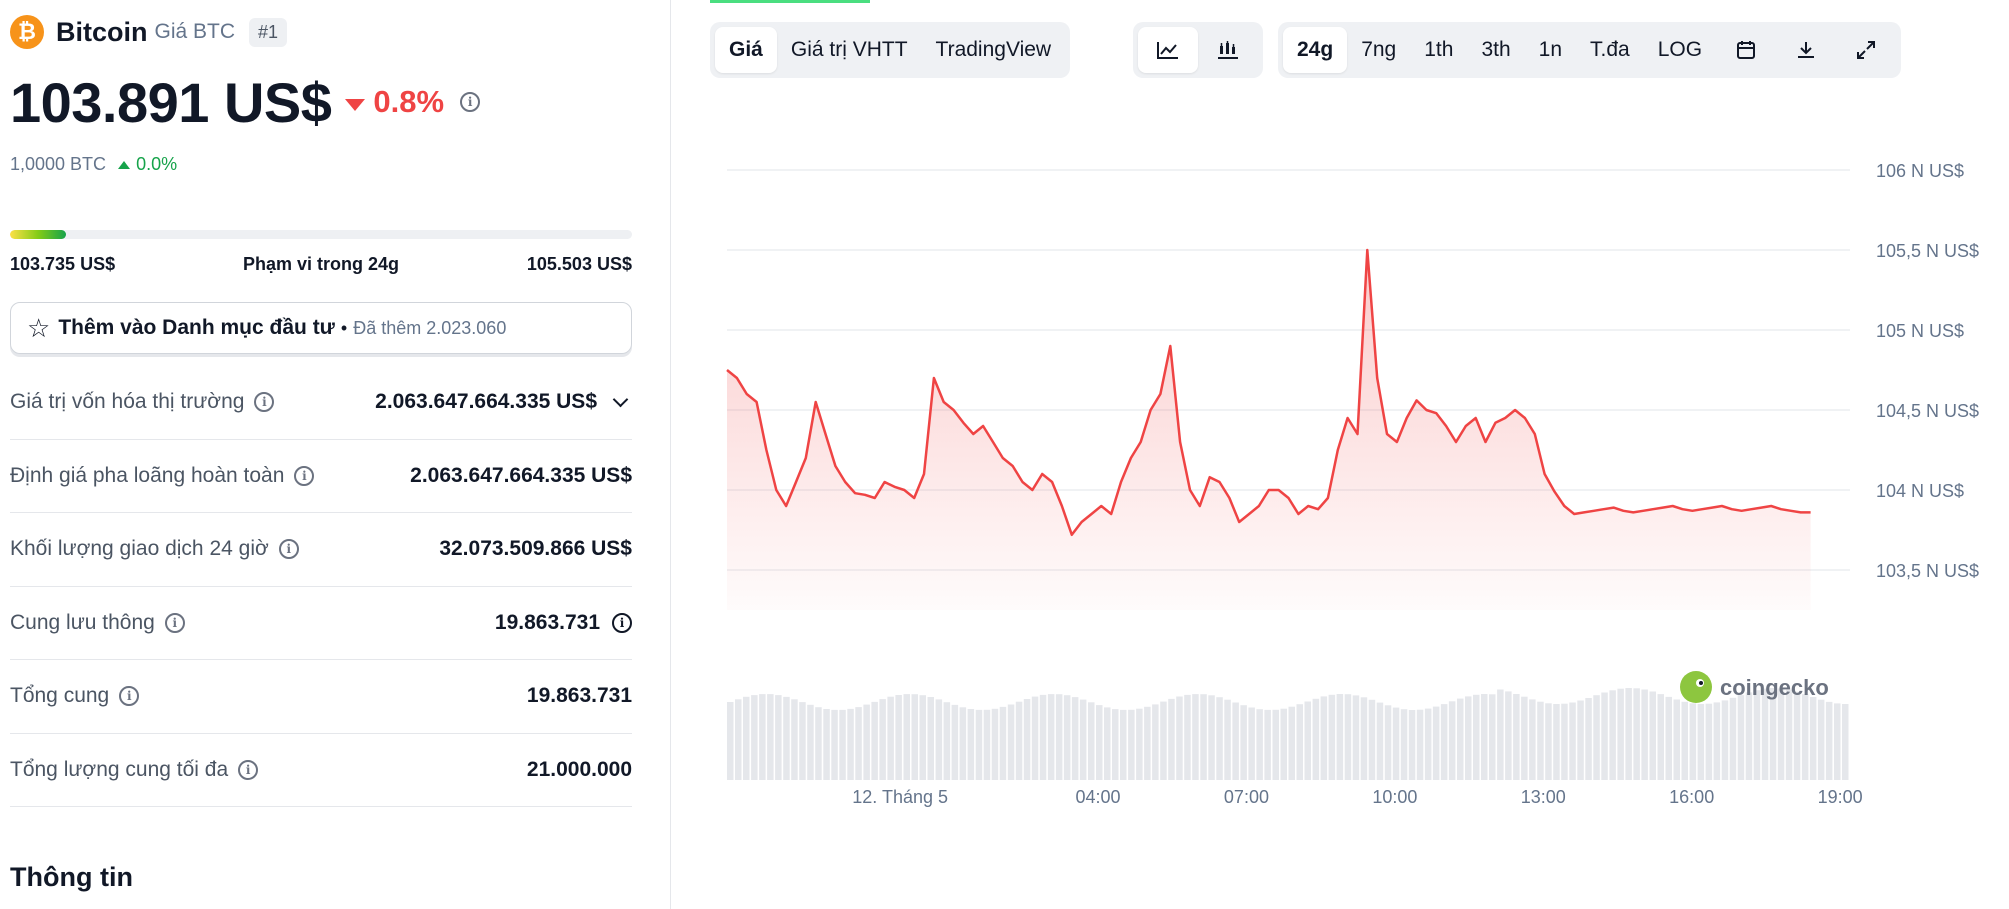 This screenshot has height=909, width=2009. I want to click on chevron-down-icon, so click(620, 399).